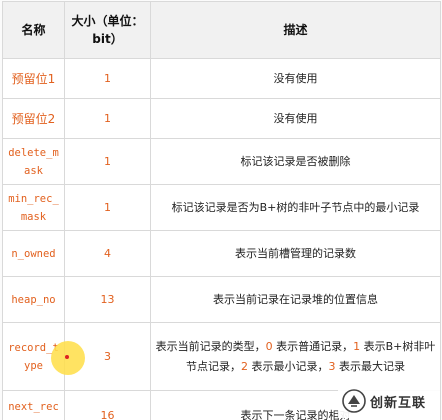  Describe the element at coordinates (33, 299) in the screenshot. I see `row-name: heap_no` at that location.